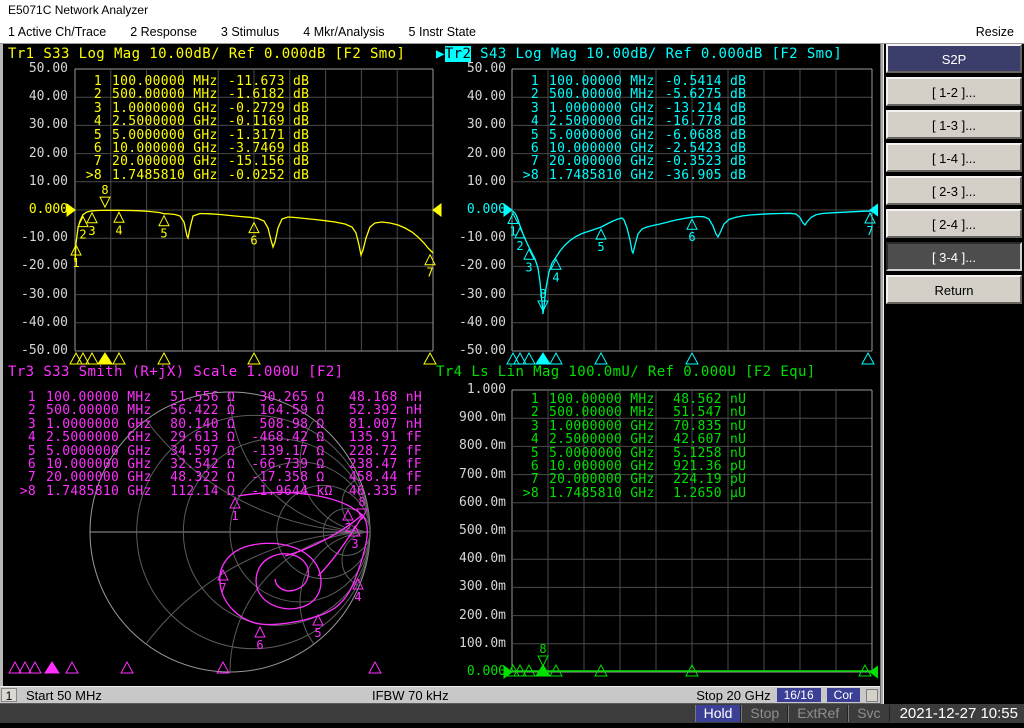  What do you see at coordinates (486, 389) in the screenshot?
I see `y-tick: 1.000` at bounding box center [486, 389].